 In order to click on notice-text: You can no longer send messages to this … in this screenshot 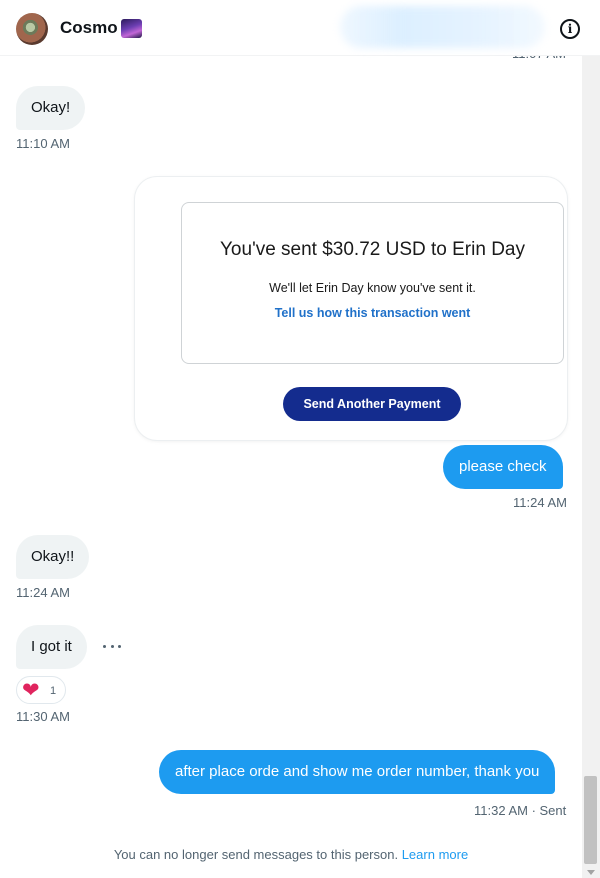, I will do `click(256, 854)`.